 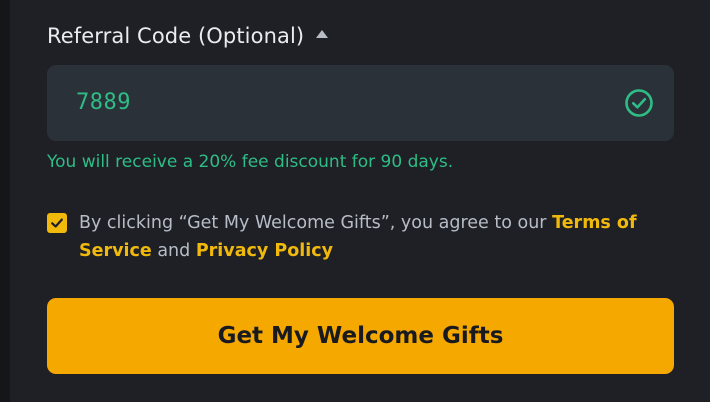 I want to click on checkmark-icon, so click(x=57, y=223).